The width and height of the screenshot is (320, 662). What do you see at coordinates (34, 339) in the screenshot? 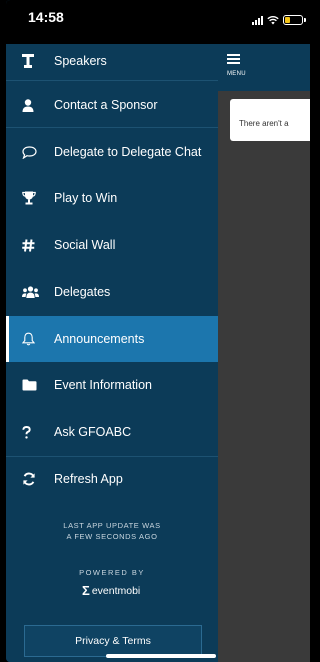
I see `bell-icon` at bounding box center [34, 339].